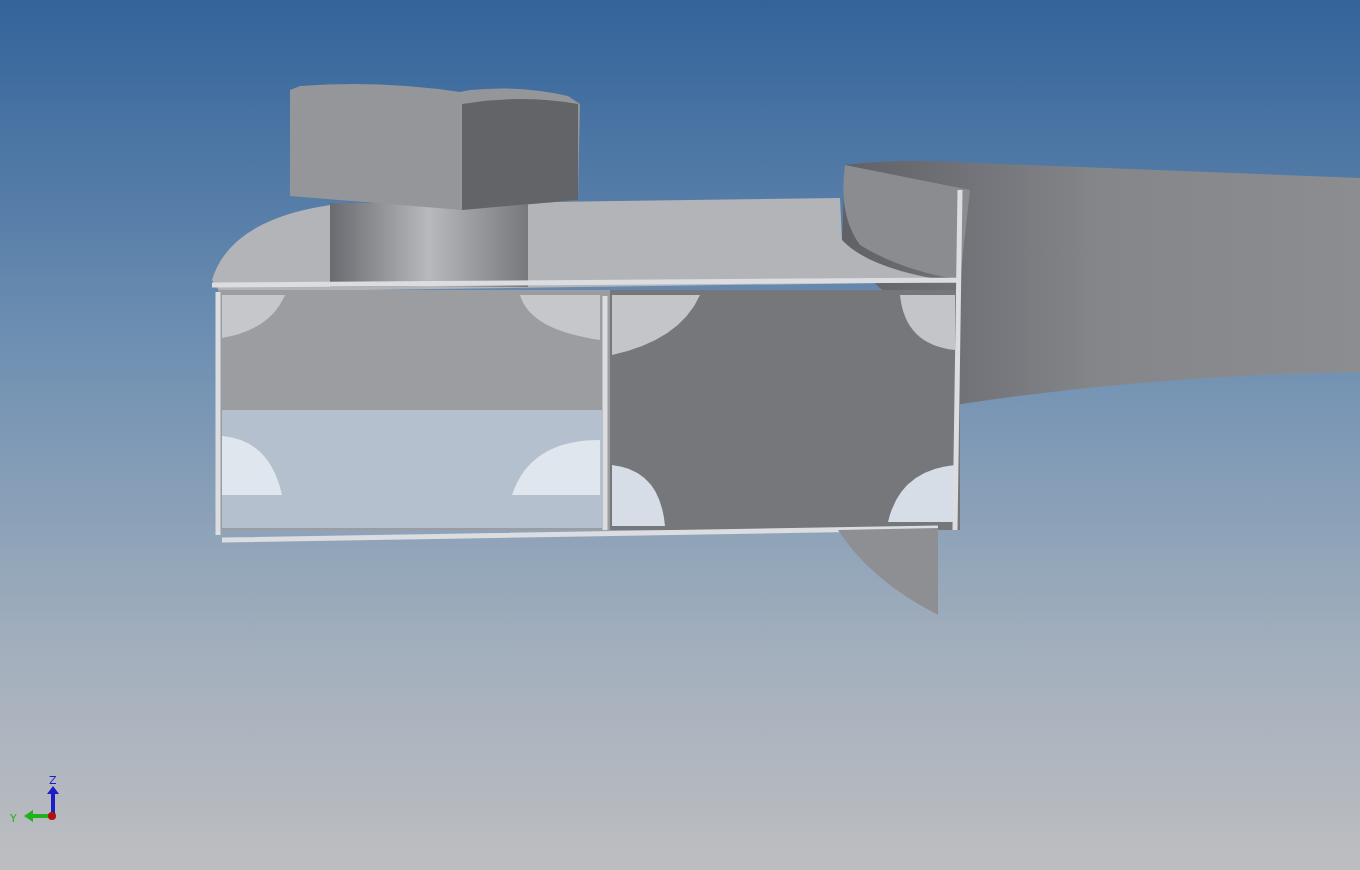 Image resolution: width=1360 pixels, height=870 pixels. I want to click on axis-label: Z, so click(53, 780).